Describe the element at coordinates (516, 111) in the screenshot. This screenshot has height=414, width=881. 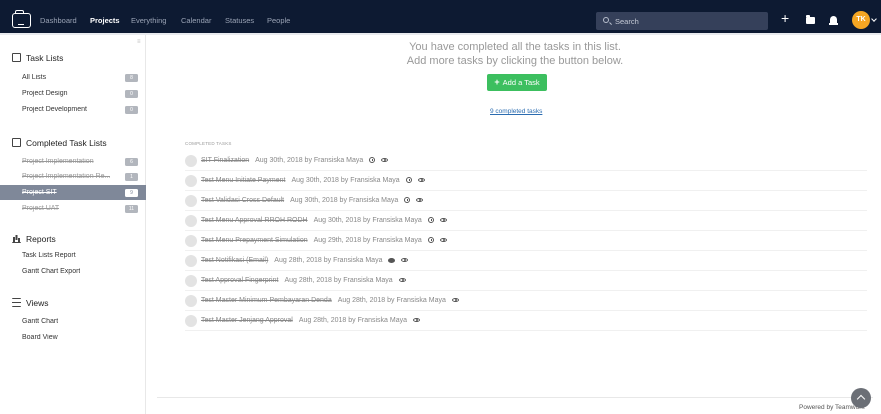
I see `completed-tasks-link: 9 completed tasks` at that location.